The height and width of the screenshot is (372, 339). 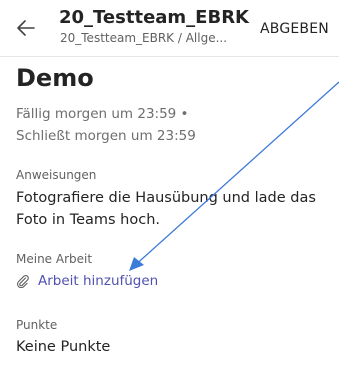 What do you see at coordinates (88, 220) in the screenshot?
I see `instructions-text-line2: Foto in Teams hoch.` at bounding box center [88, 220].